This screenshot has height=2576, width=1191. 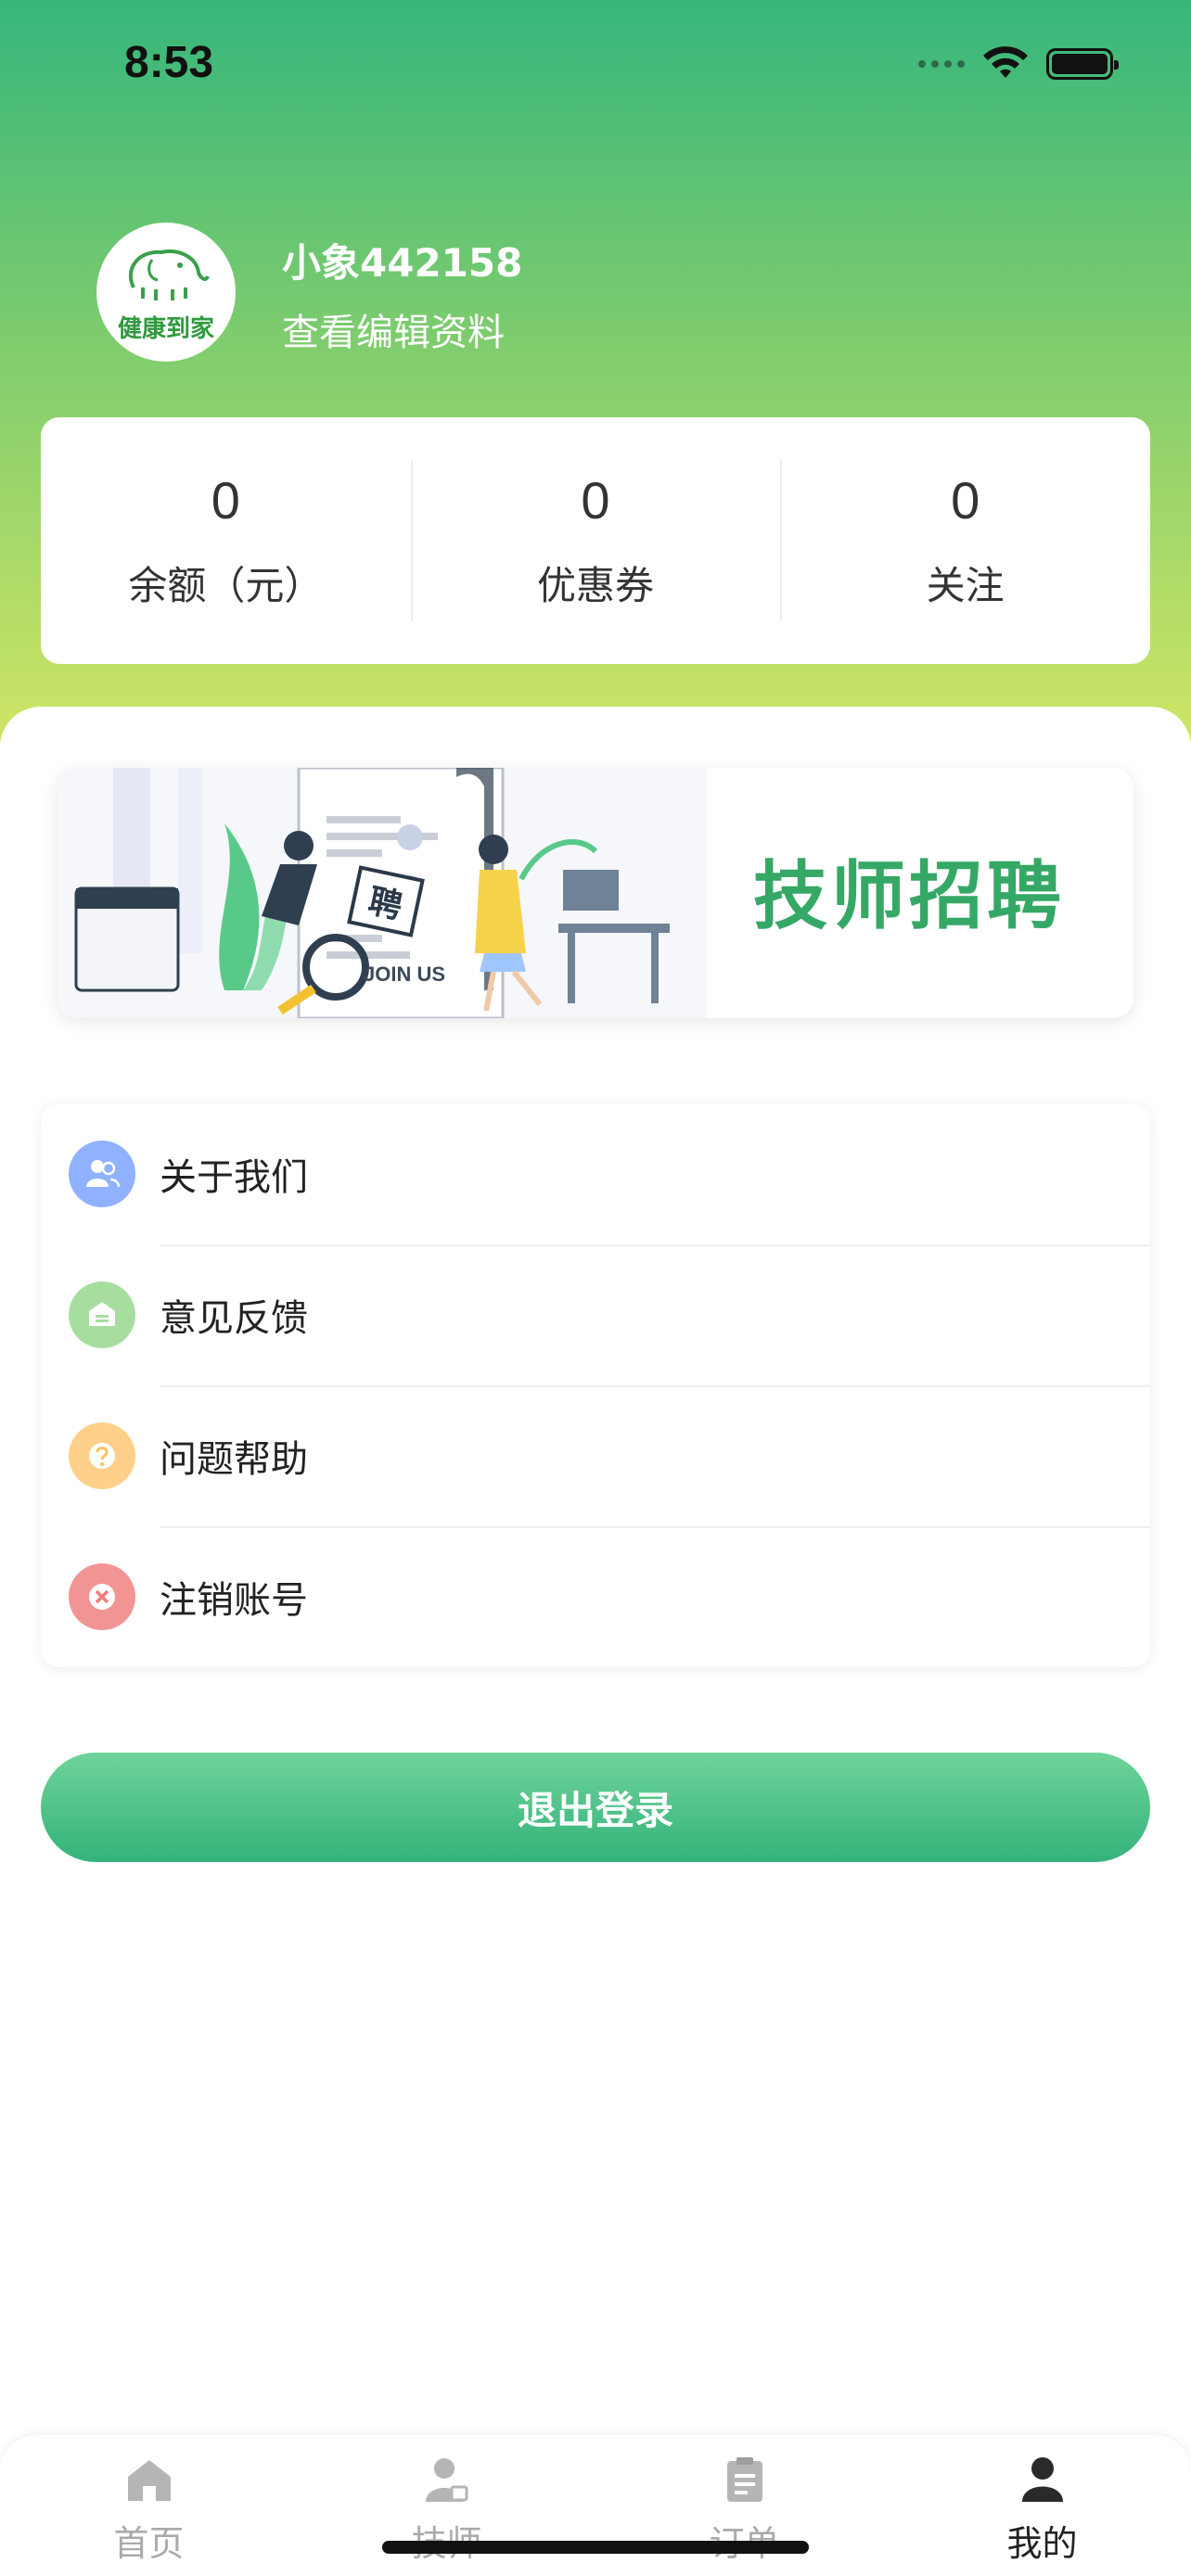 What do you see at coordinates (595, 2547) in the screenshot?
I see `home-indicator` at bounding box center [595, 2547].